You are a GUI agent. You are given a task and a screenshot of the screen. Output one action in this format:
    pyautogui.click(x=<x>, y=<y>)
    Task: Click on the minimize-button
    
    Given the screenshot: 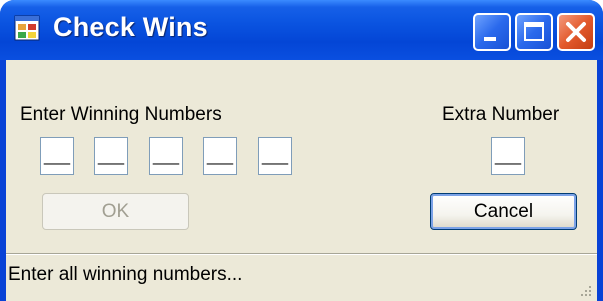 What is the action you would take?
    pyautogui.click(x=492, y=32)
    